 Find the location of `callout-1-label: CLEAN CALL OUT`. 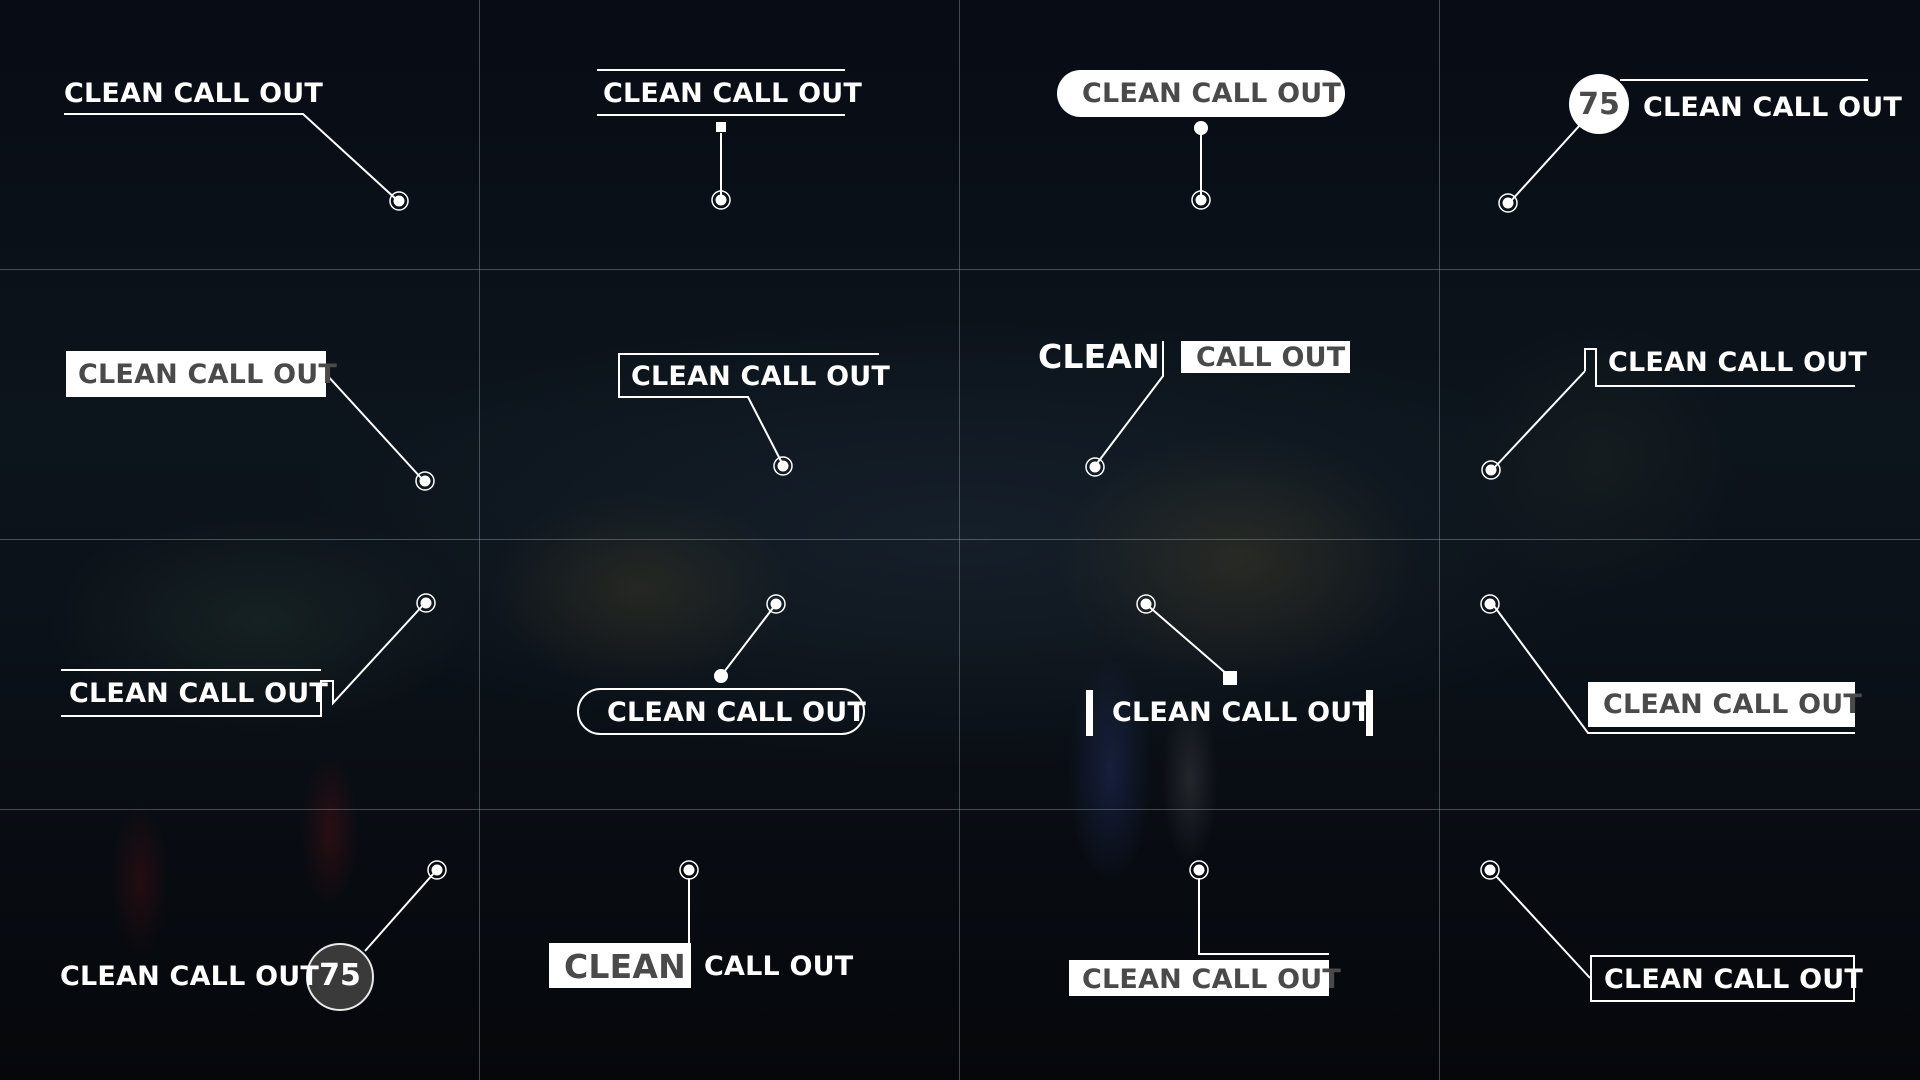

callout-1-label: CLEAN CALL OUT is located at coordinates (193, 93).